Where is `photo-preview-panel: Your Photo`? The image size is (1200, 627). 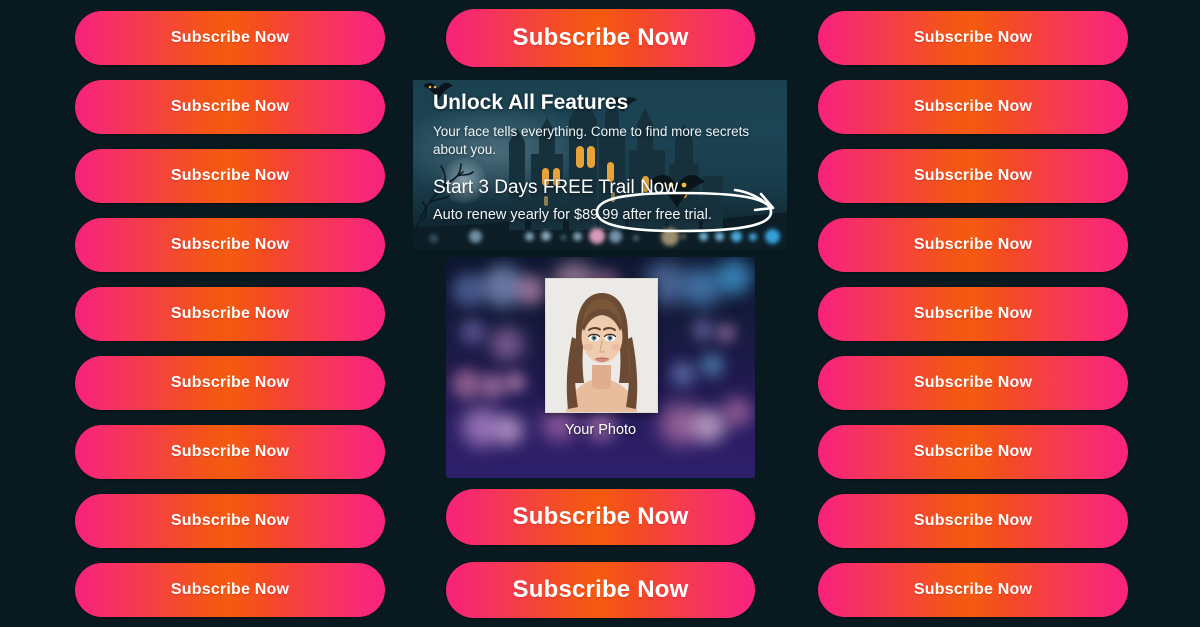
photo-preview-panel: Your Photo is located at coordinates (600, 367).